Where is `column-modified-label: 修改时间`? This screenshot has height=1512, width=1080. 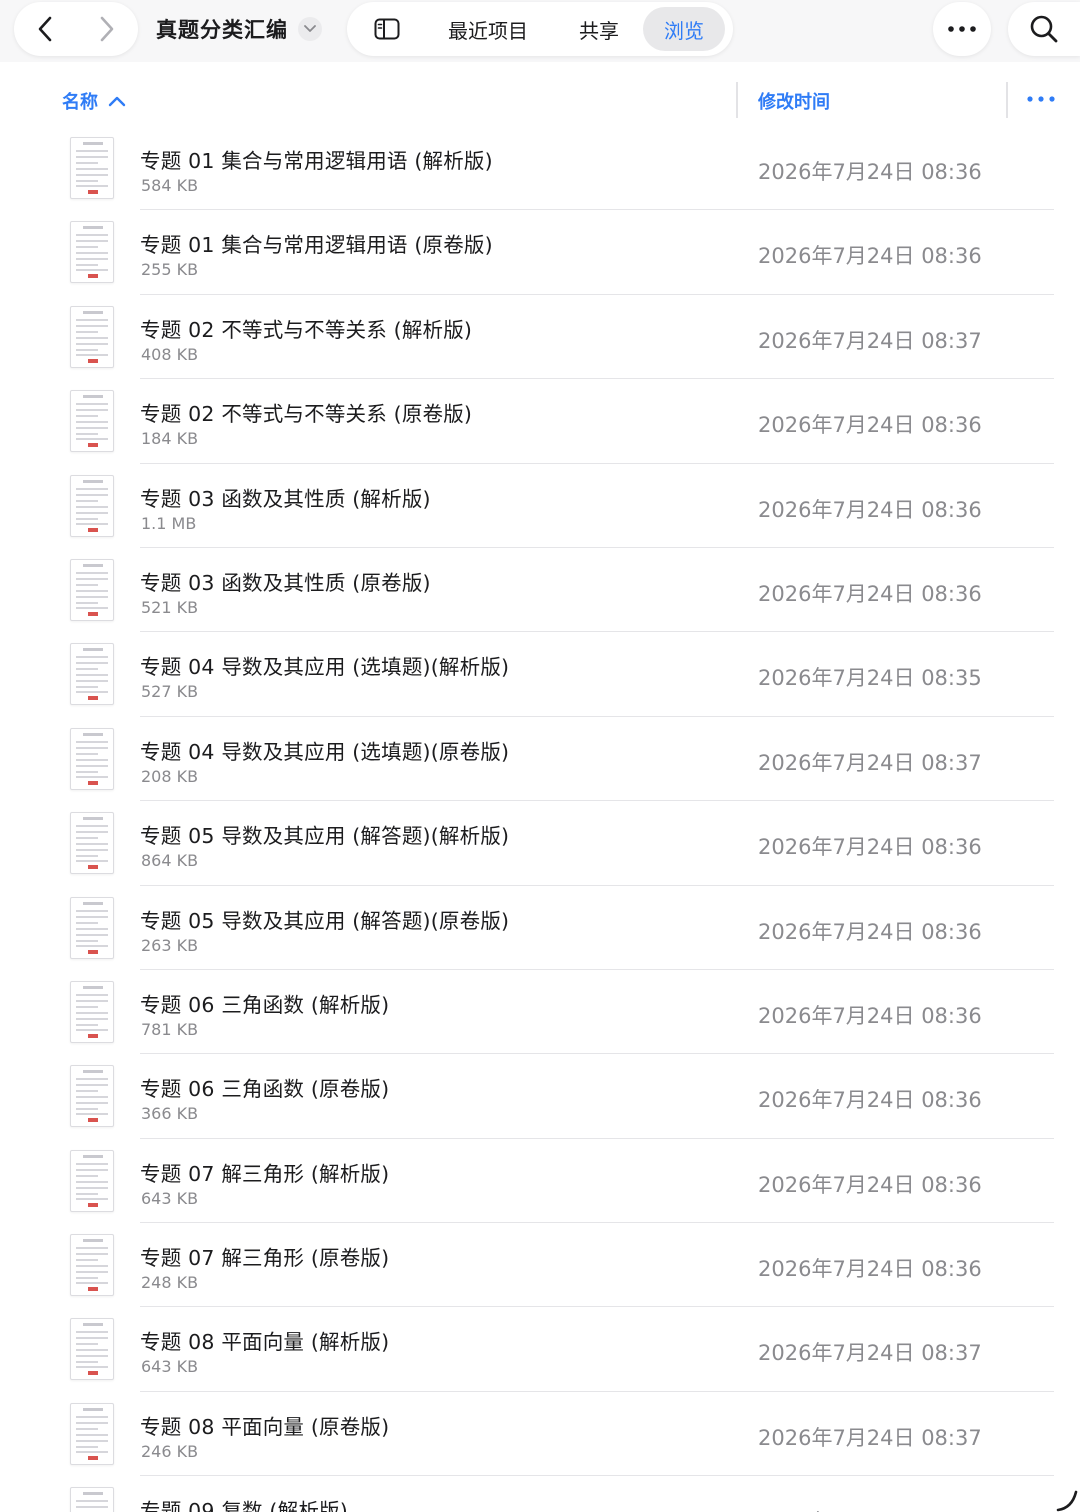
column-modified-label: 修改时间 is located at coordinates (794, 101).